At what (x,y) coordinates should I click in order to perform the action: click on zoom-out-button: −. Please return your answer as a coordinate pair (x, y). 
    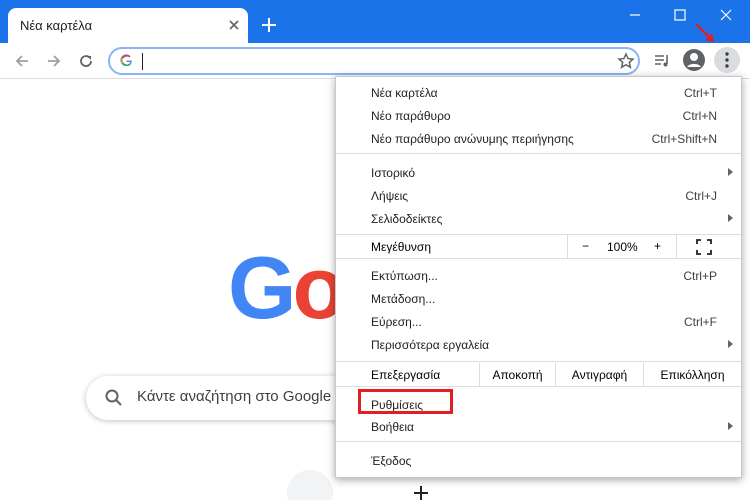
    Looking at the image, I should click on (585, 246).